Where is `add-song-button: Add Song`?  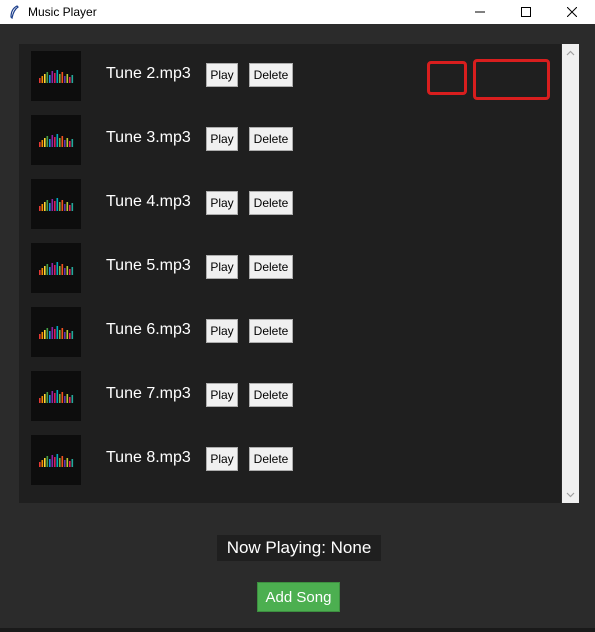 add-song-button: Add Song is located at coordinates (298, 597).